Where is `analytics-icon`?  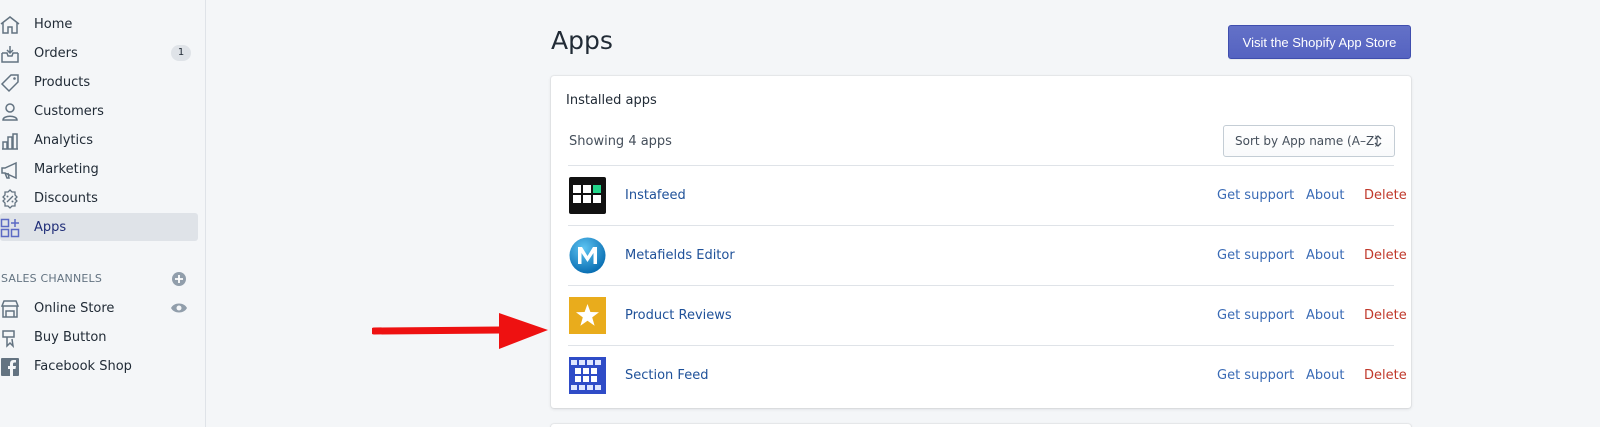 analytics-icon is located at coordinates (10, 141).